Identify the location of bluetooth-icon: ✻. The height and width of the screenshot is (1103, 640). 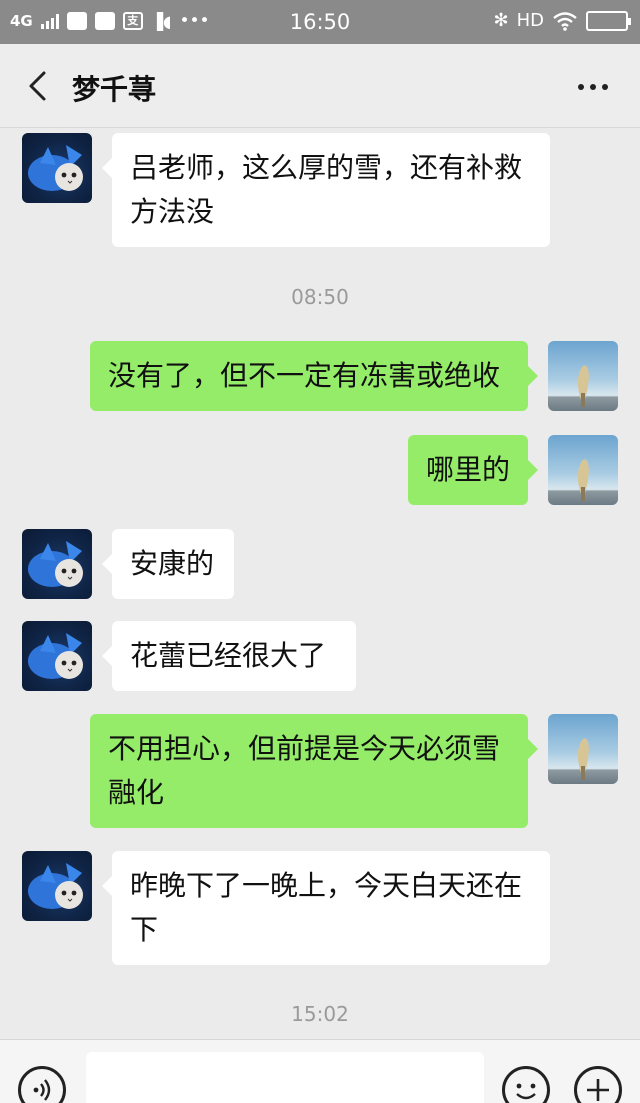
(501, 20).